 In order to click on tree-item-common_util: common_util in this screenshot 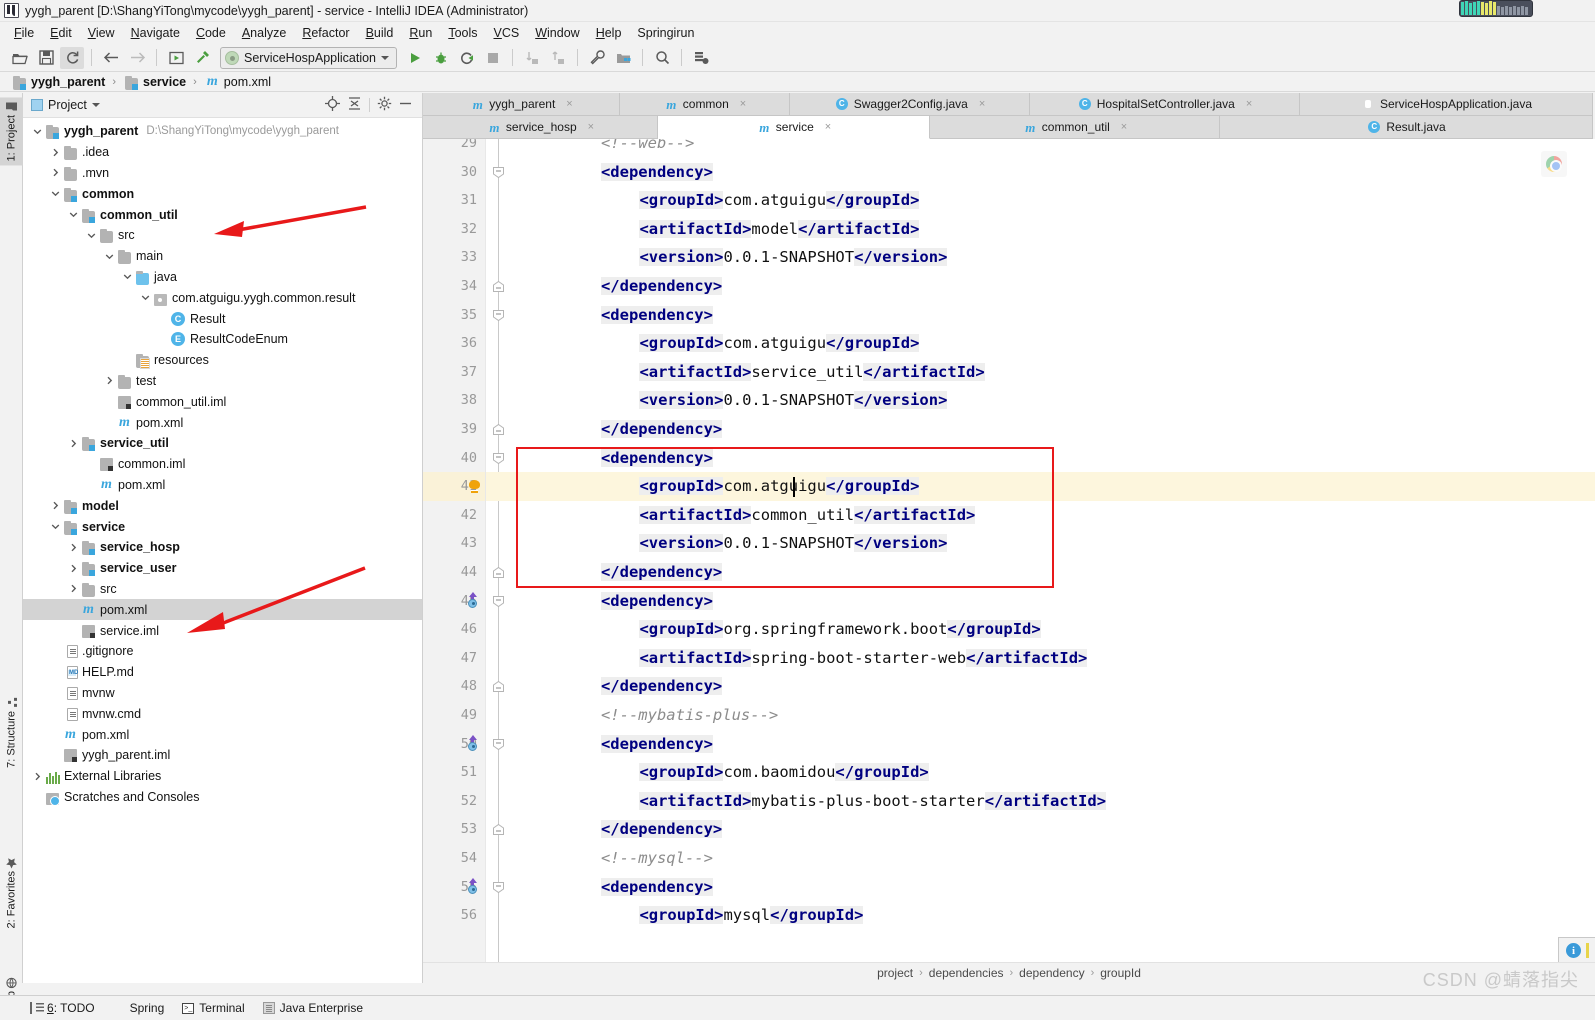, I will do `click(222, 214)`.